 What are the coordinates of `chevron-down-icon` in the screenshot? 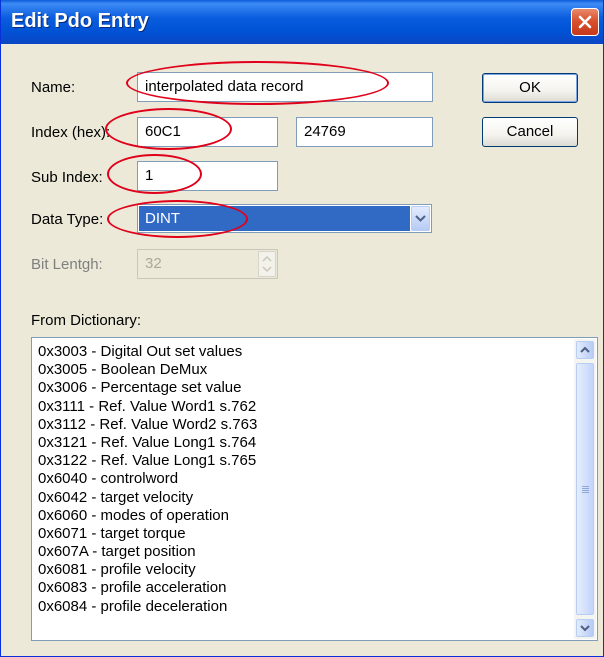 It's located at (420, 218).